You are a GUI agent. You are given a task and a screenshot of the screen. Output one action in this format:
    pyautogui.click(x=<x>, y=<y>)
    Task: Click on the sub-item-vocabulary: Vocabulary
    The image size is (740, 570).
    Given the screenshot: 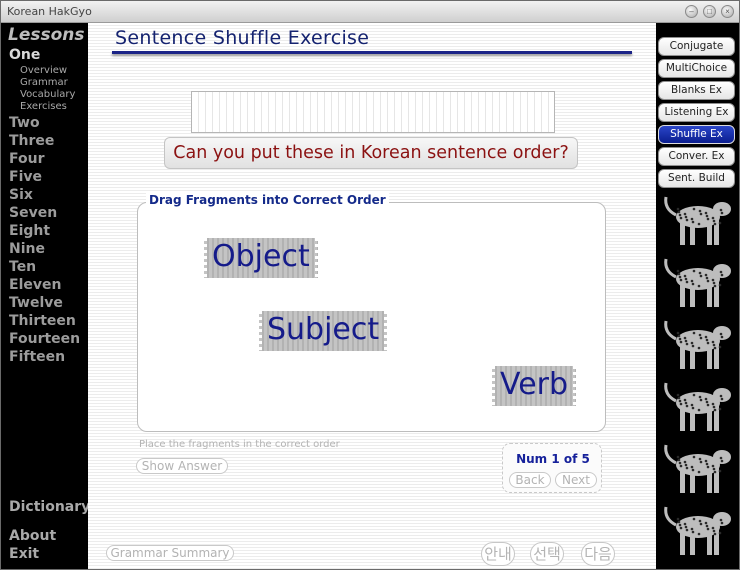 What is the action you would take?
    pyautogui.click(x=47, y=94)
    